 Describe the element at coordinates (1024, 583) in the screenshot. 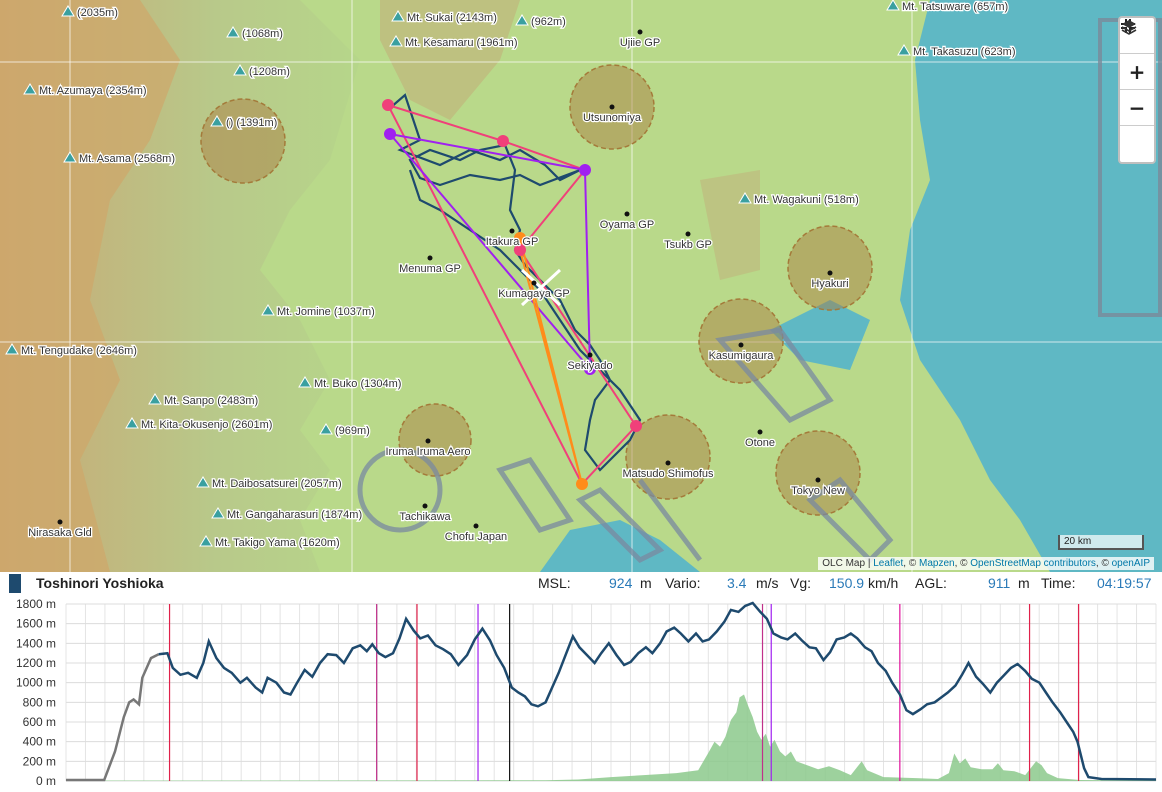

I see `agl-unit: m` at that location.